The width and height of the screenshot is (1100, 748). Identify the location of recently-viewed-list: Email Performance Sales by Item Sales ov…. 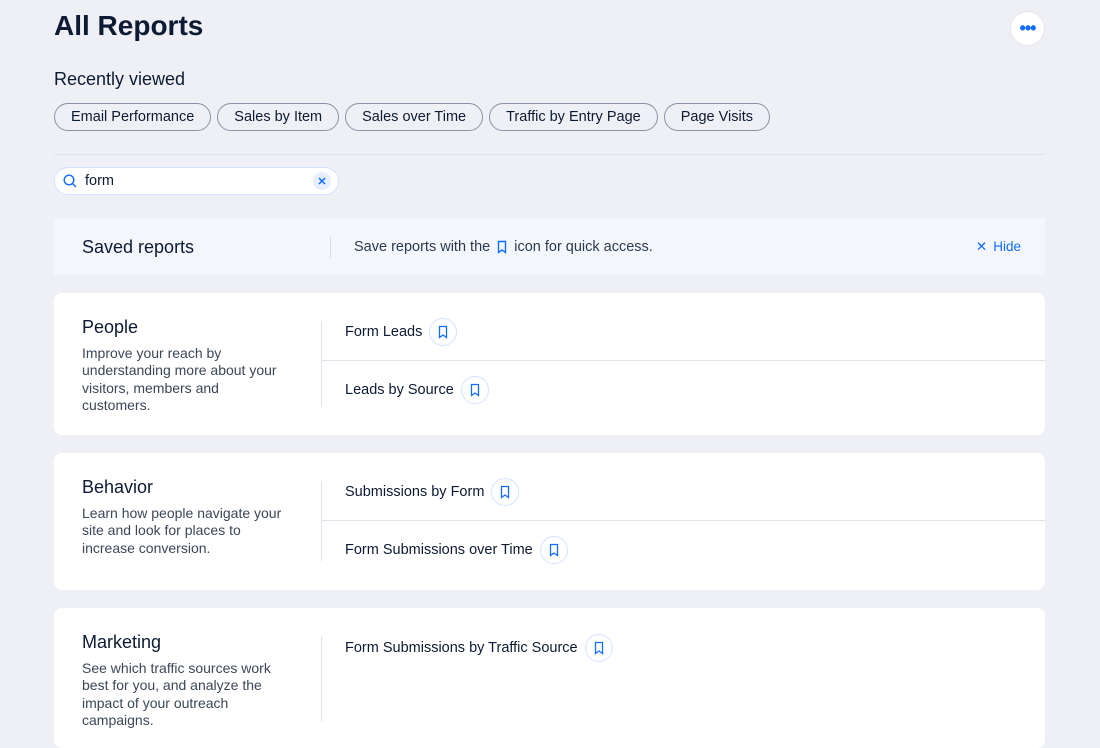
(412, 117).